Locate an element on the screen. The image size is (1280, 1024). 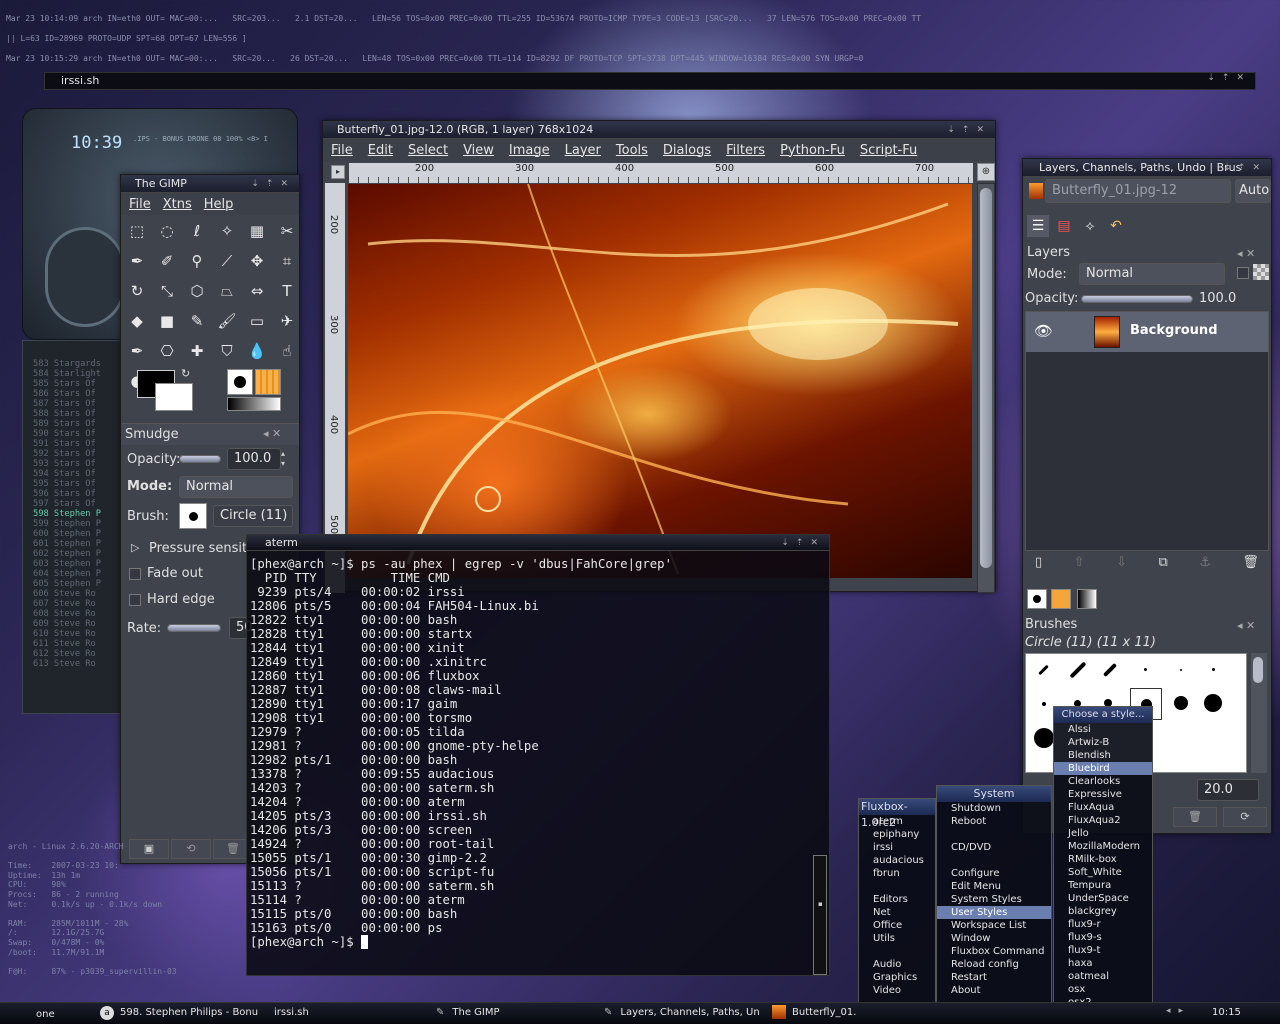
smudge-icon: ☝ is located at coordinates (287, 351).